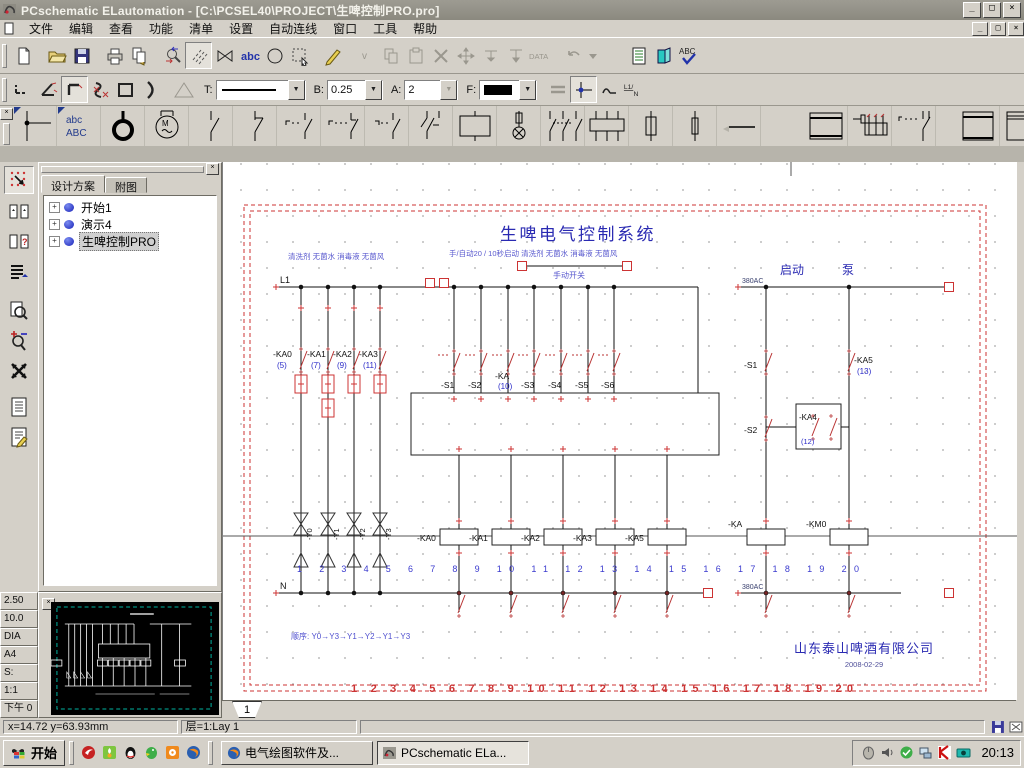 This screenshot has width=1024, height=768. Describe the element at coordinates (688, 55) in the screenshot. I see `spellcheck-button: ABC` at that location.